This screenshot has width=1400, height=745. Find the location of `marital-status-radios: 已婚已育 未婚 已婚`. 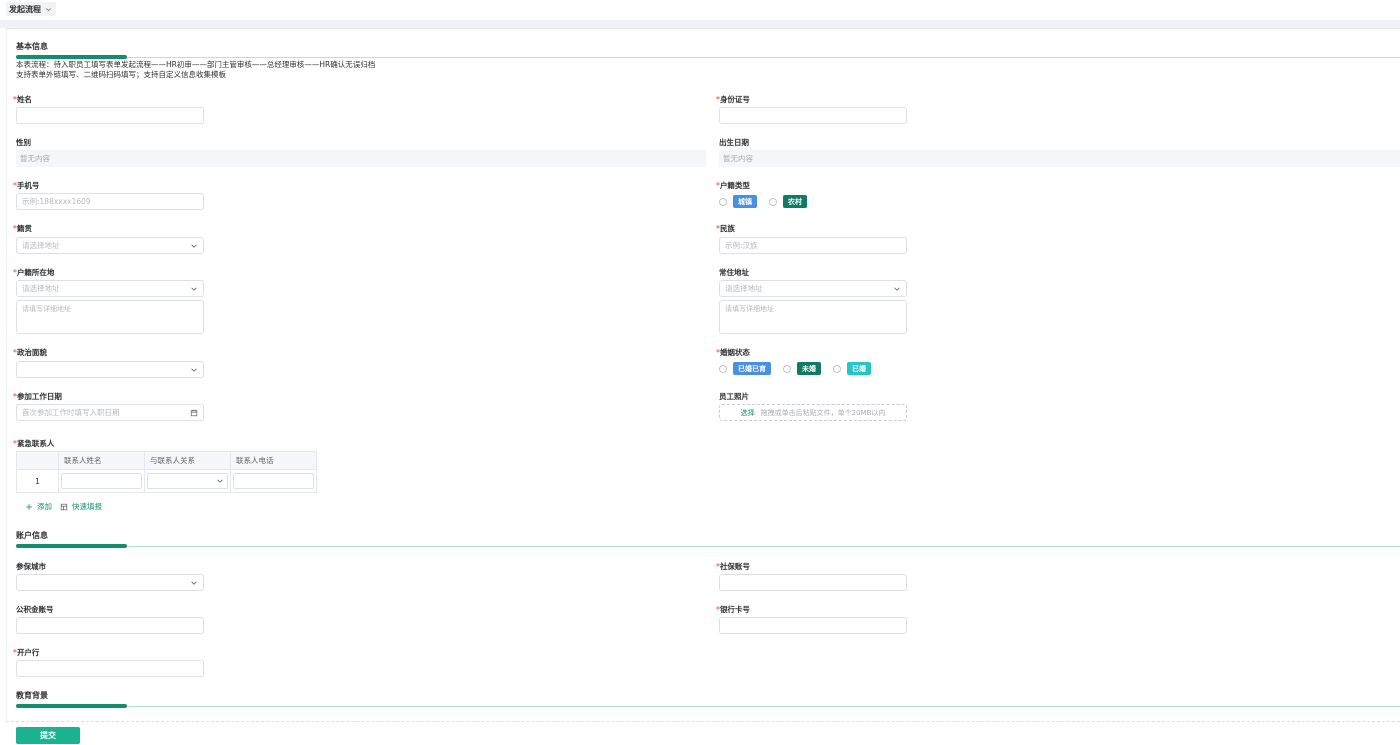

marital-status-radios: 已婚已育 未婚 已婚 is located at coordinates (798, 368).